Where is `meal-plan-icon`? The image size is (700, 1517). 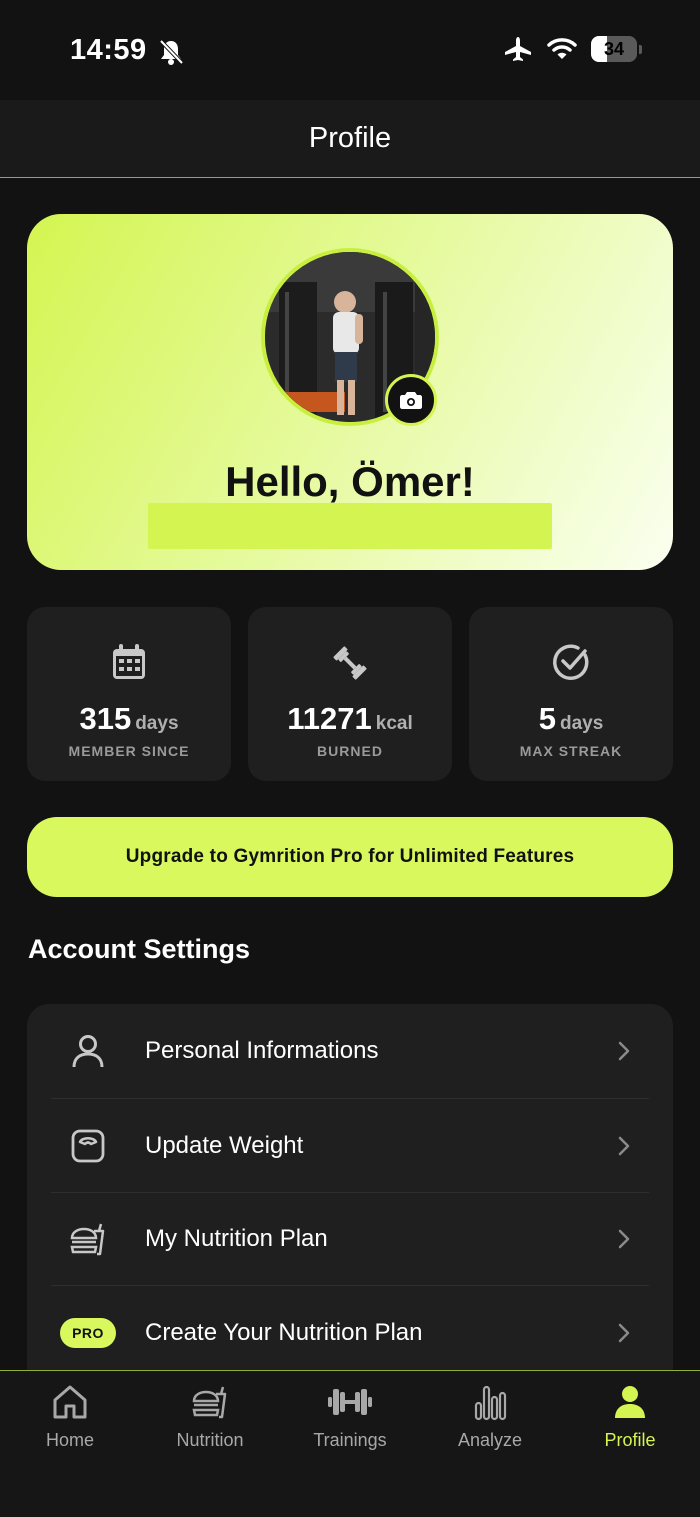
meal-plan-icon is located at coordinates (87, 1239).